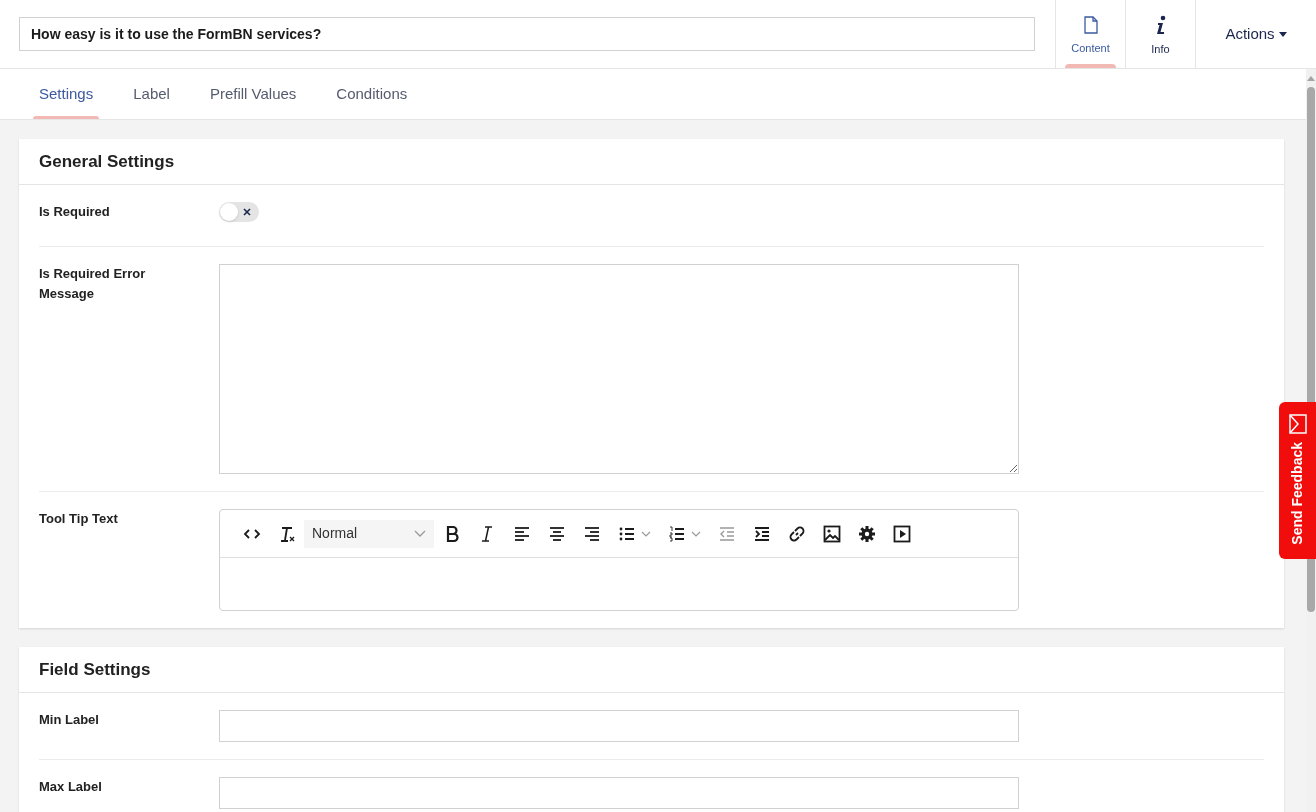 This screenshot has width=1316, height=812. What do you see at coordinates (66, 94) in the screenshot?
I see `tab: Settings` at bounding box center [66, 94].